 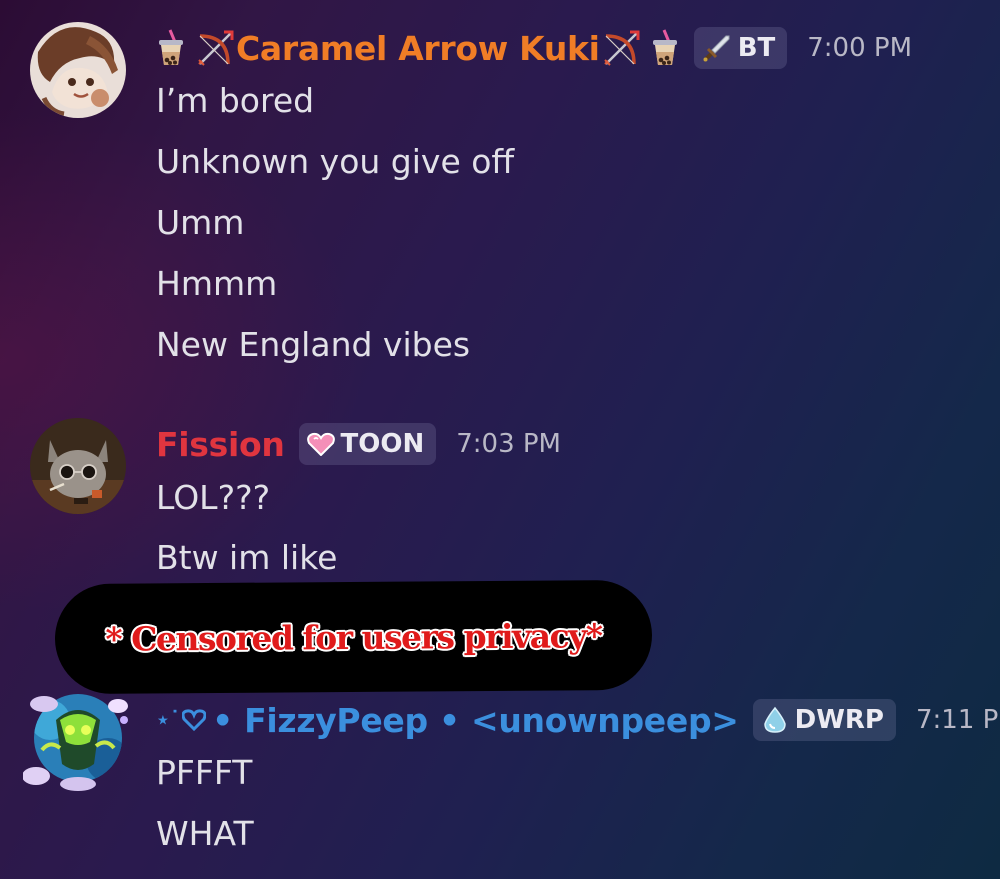 What do you see at coordinates (205, 833) in the screenshot?
I see `message-text: WHAT` at bounding box center [205, 833].